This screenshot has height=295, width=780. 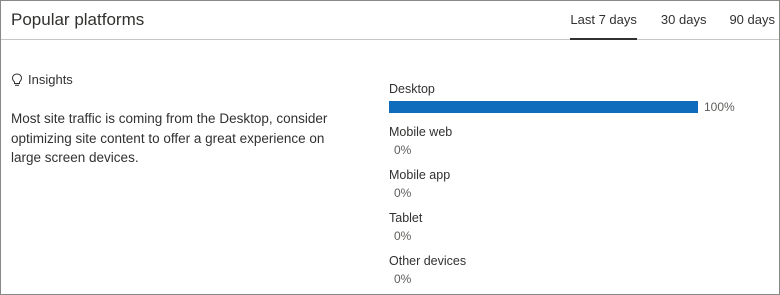 I want to click on platform-percent: 100%, so click(x=719, y=107).